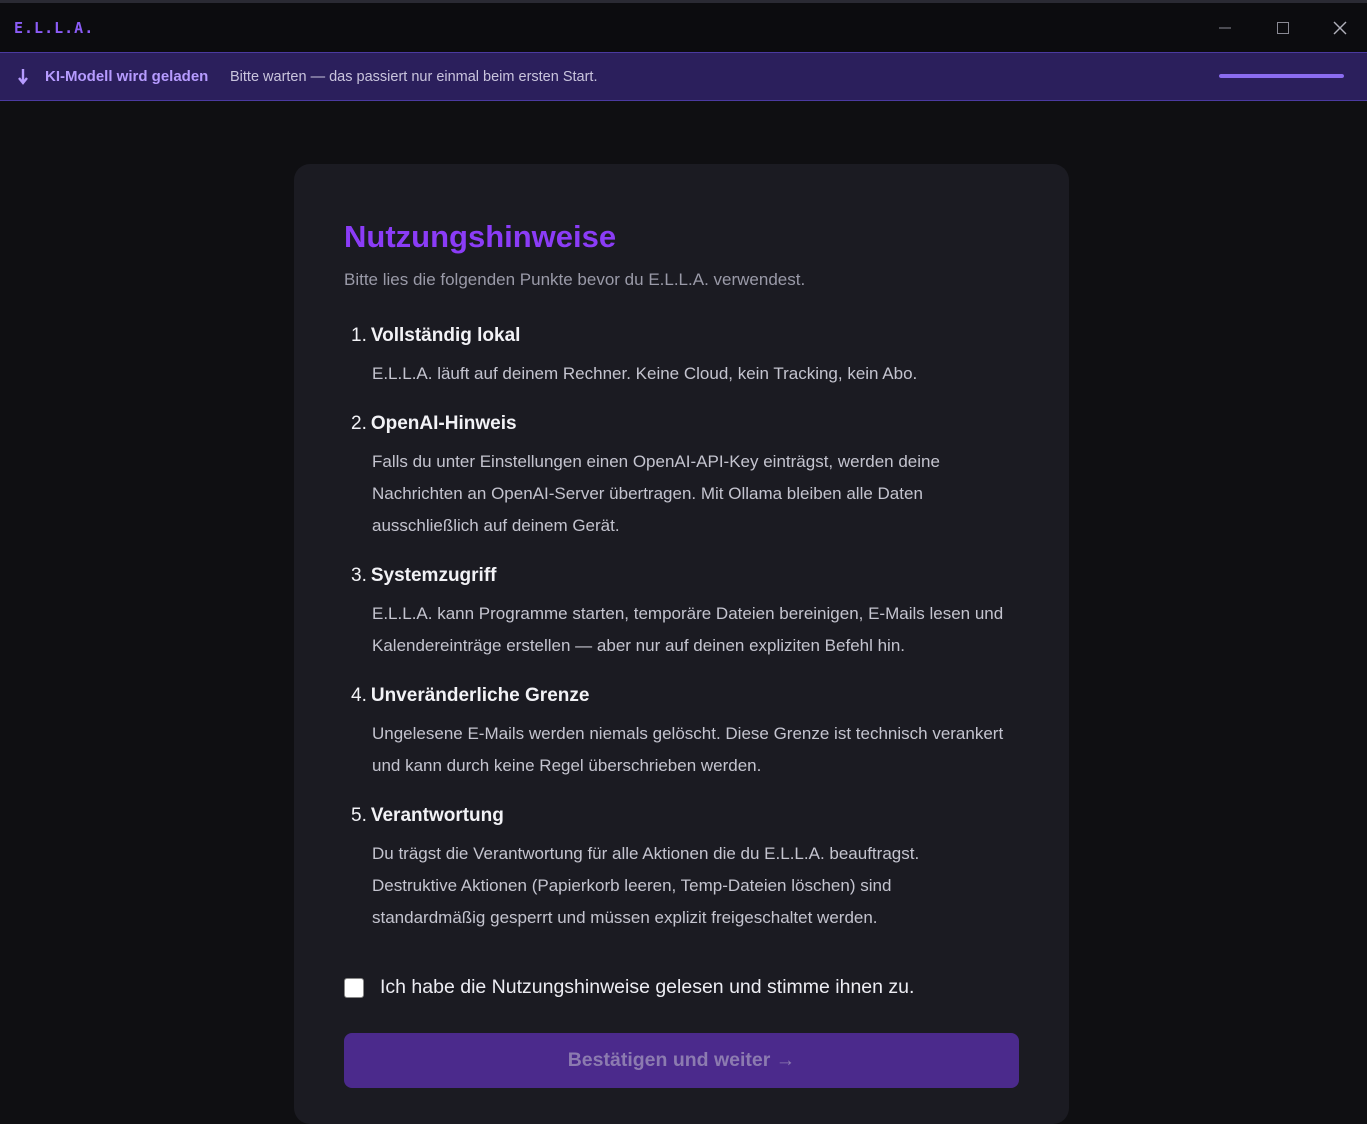 The width and height of the screenshot is (1367, 1124). Describe the element at coordinates (480, 236) in the screenshot. I see `page-title: Nutzungshinweise` at that location.